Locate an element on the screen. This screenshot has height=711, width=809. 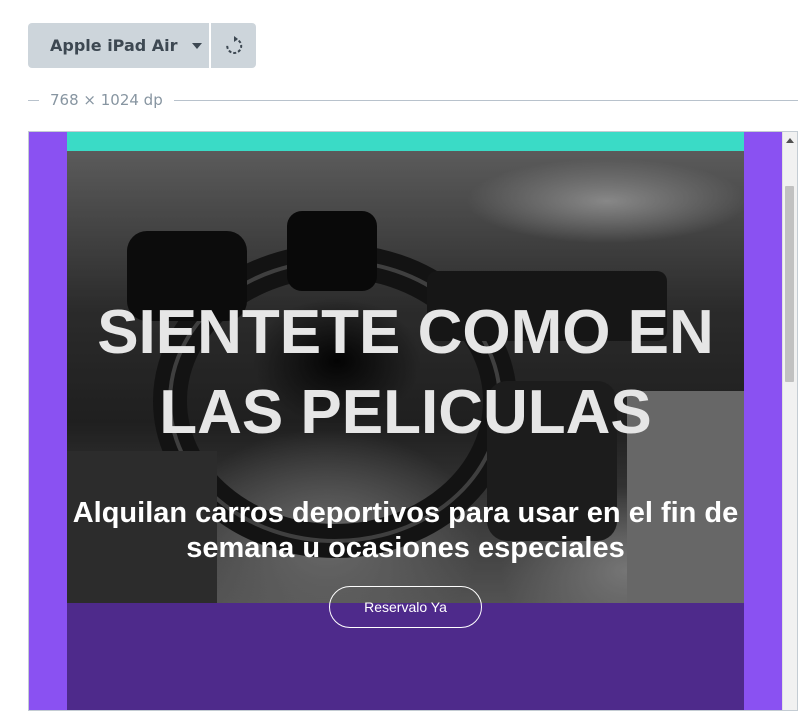
ruler-line-right is located at coordinates (485, 100).